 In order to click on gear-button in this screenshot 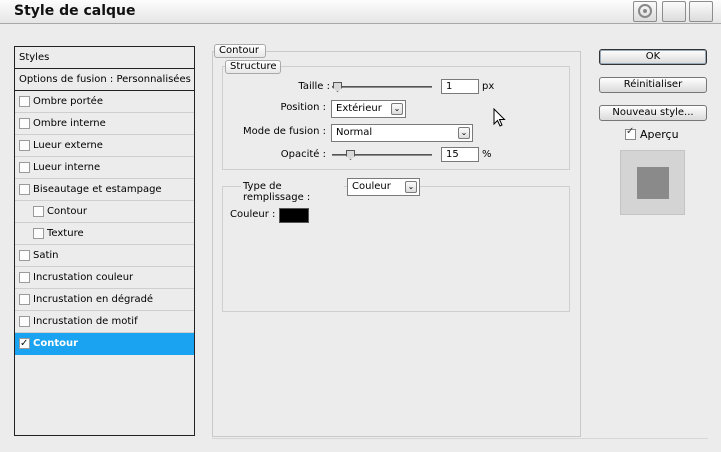, I will do `click(645, 11)`.